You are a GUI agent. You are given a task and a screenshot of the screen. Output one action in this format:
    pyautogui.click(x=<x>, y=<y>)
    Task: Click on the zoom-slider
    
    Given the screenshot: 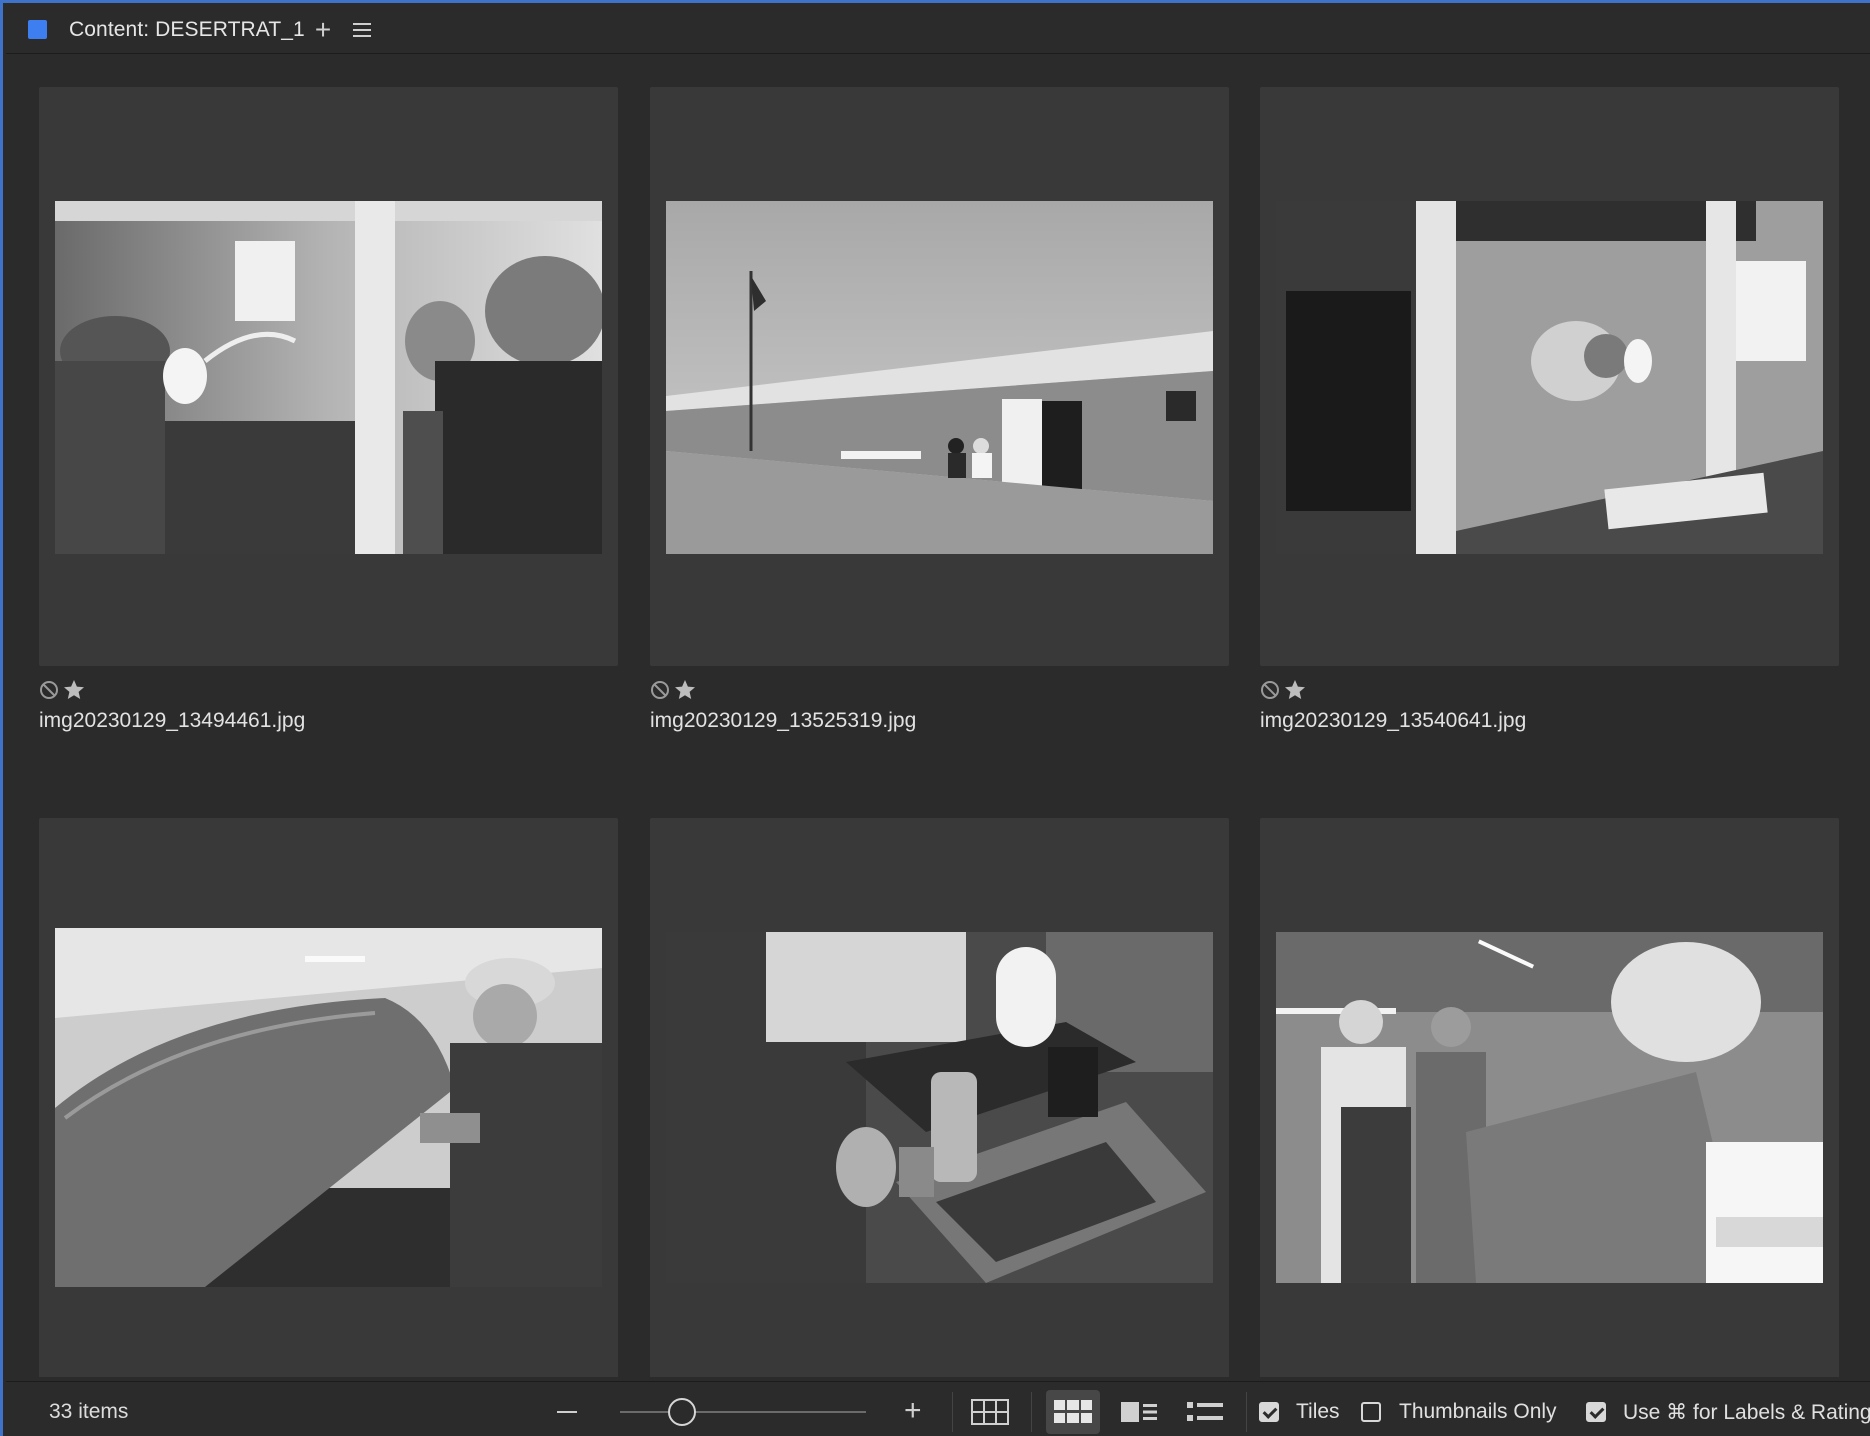 What is the action you would take?
    pyautogui.click(x=743, y=1412)
    